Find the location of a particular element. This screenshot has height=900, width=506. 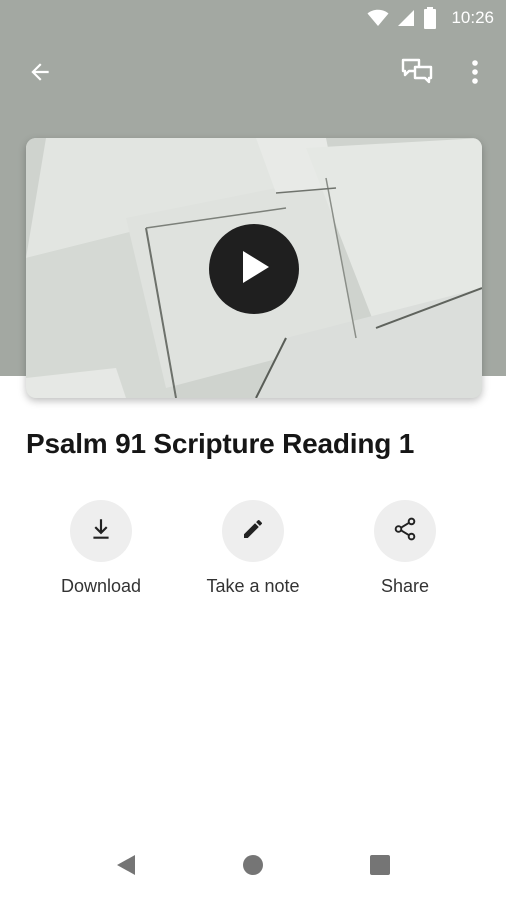

play-button is located at coordinates (254, 269).